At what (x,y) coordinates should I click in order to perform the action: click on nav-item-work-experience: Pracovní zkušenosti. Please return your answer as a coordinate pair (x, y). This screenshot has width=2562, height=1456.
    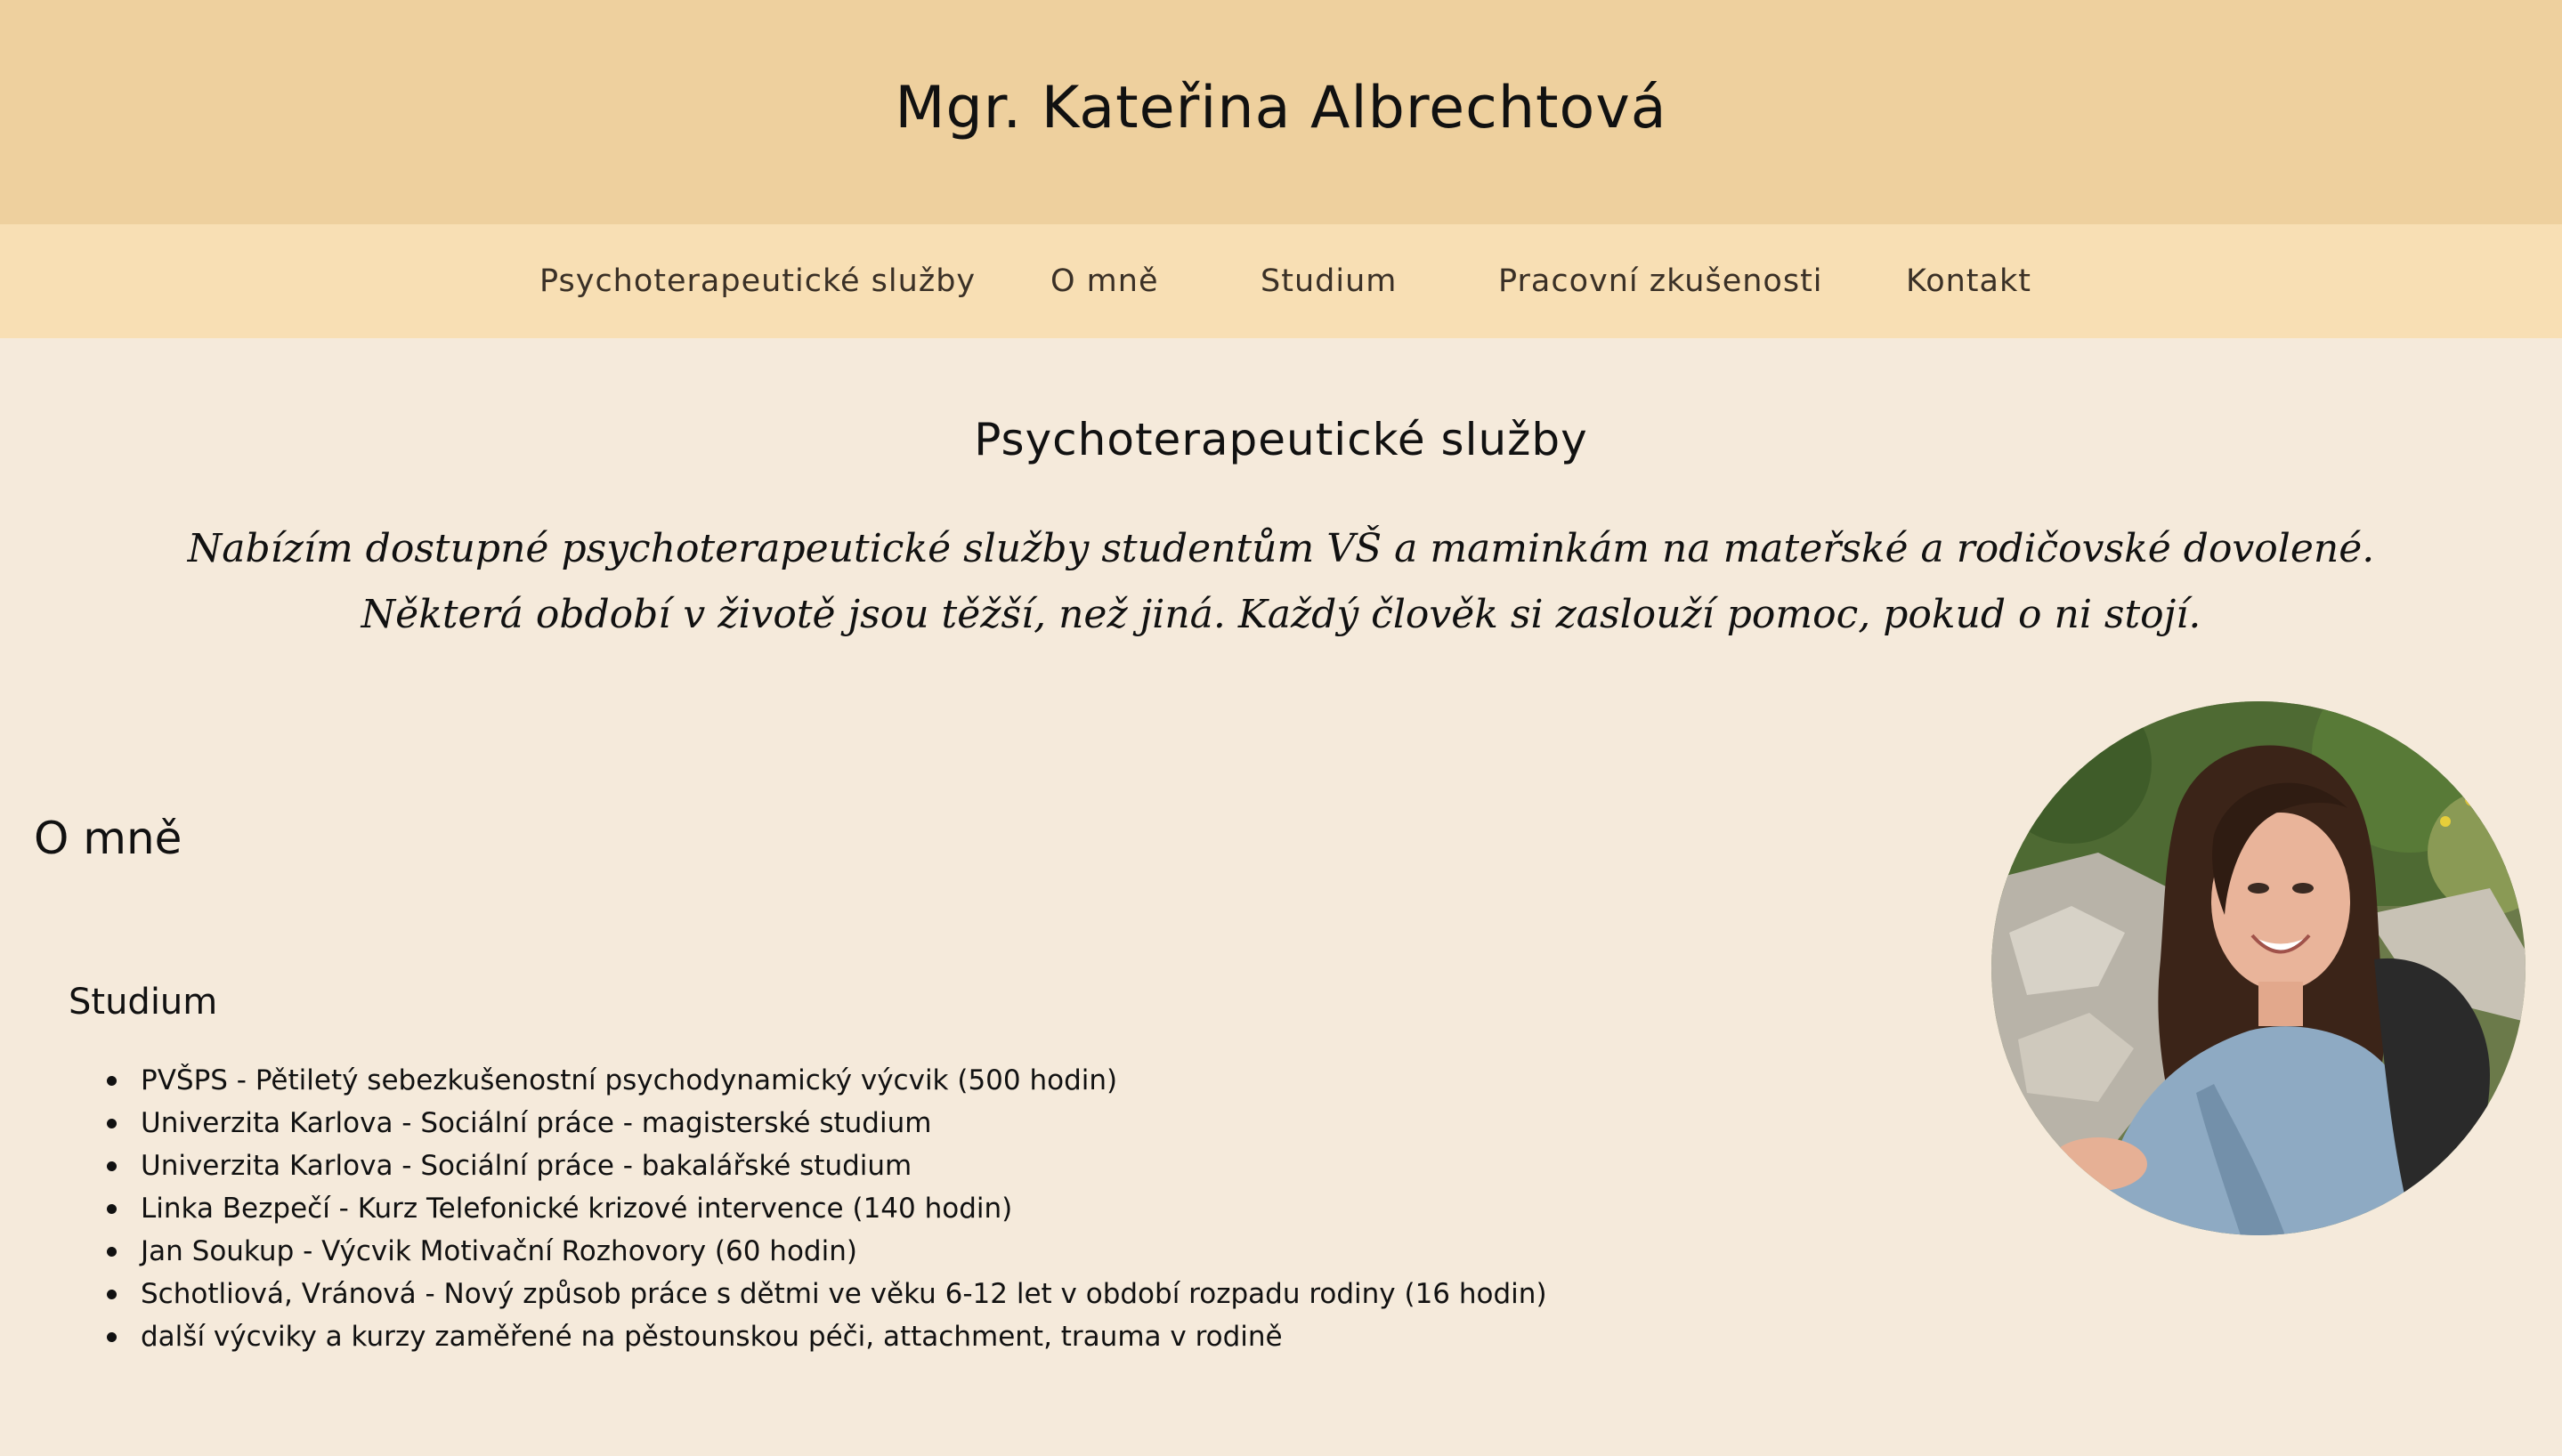
    Looking at the image, I should click on (1660, 281).